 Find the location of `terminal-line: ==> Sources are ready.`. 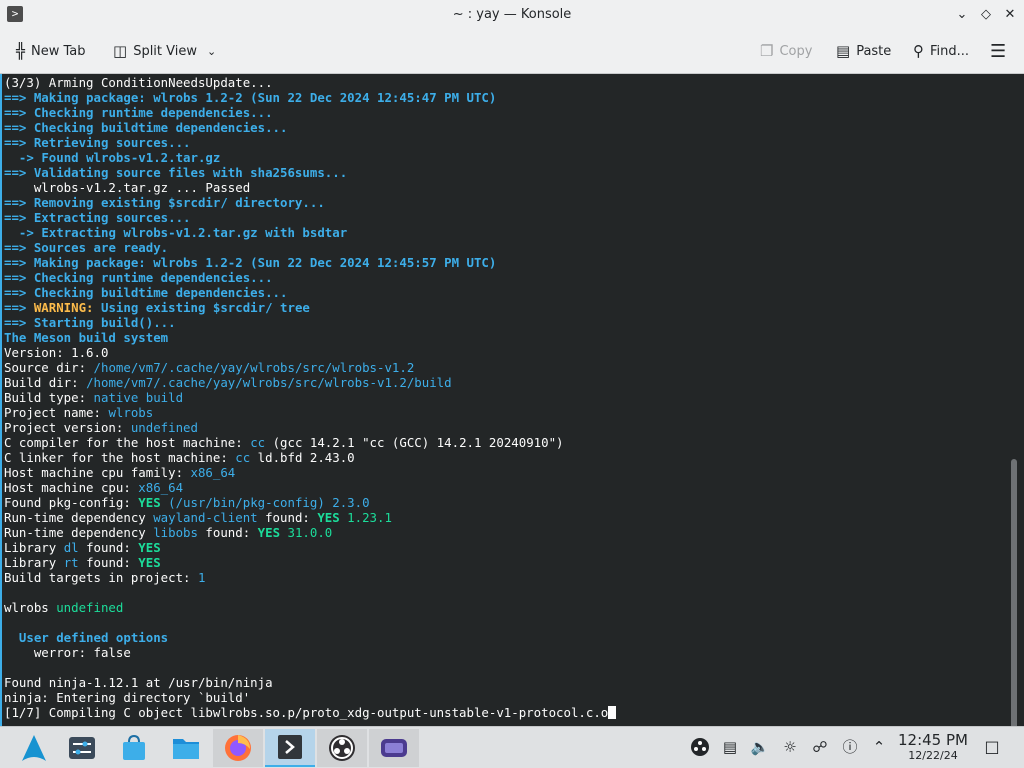

terminal-line: ==> Sources are ready. is located at coordinates (310, 247).